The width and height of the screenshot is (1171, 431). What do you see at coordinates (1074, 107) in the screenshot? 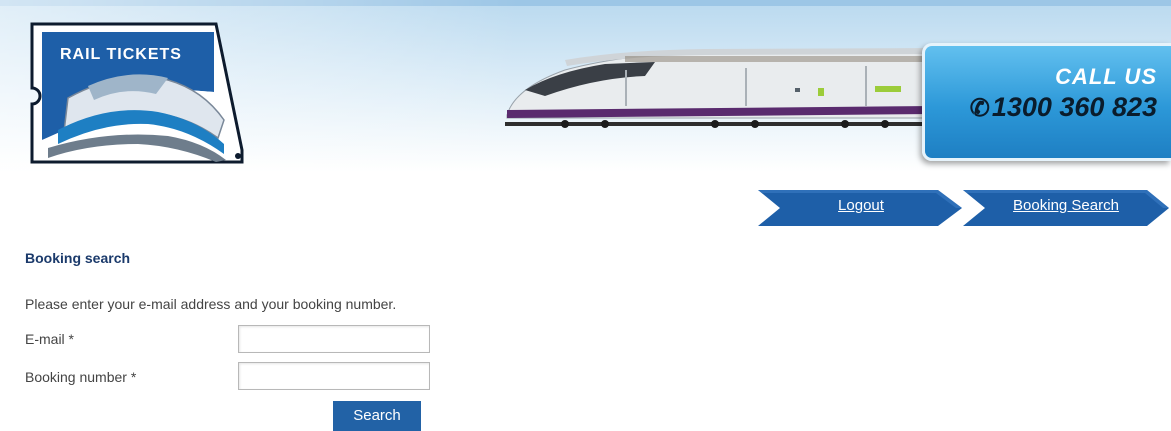
I see `phone-number-text: 1300 360 823` at bounding box center [1074, 107].